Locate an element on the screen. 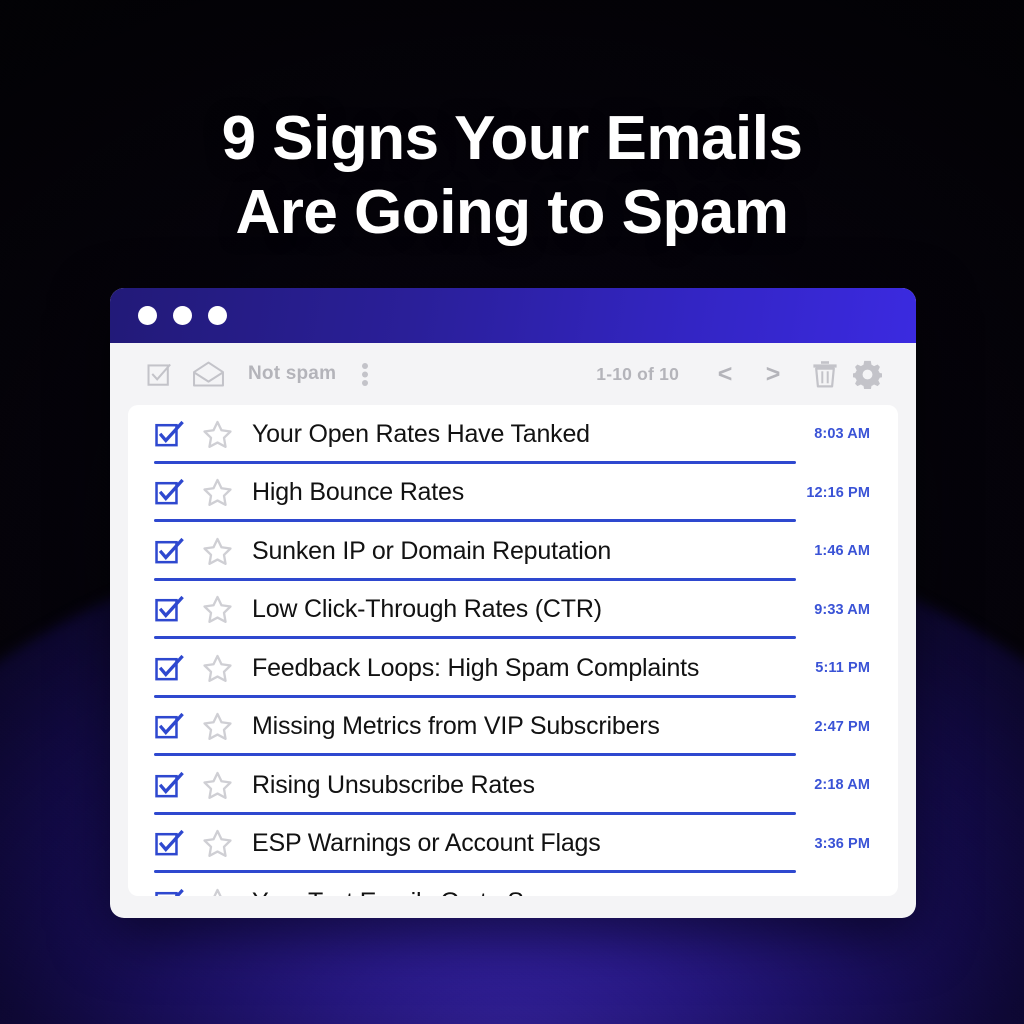  email-subject: Rising Unsubscribe Rates is located at coordinates (393, 784).